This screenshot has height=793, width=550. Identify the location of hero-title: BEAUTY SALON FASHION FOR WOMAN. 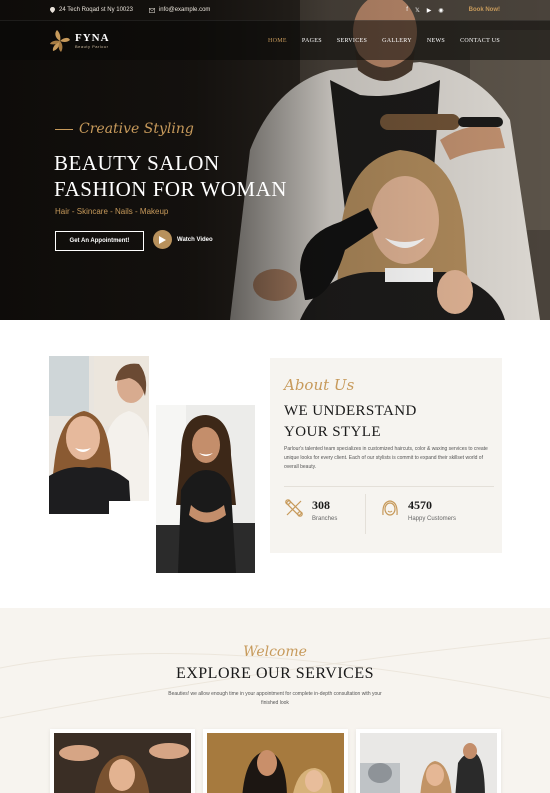
(170, 176).